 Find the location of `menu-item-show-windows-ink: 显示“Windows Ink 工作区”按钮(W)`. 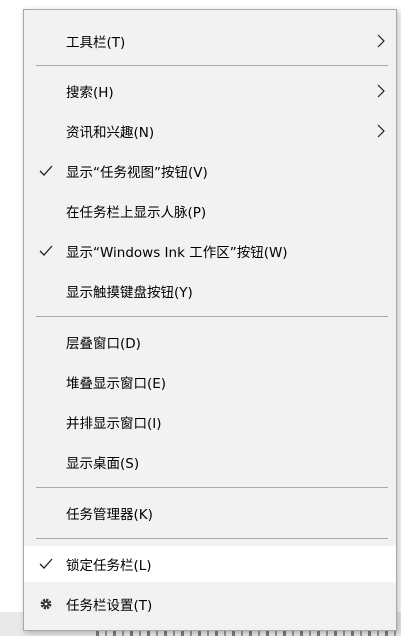

menu-item-show-windows-ink: 显示“Windows Ink 工作区”按钮(W) is located at coordinates (210, 251).